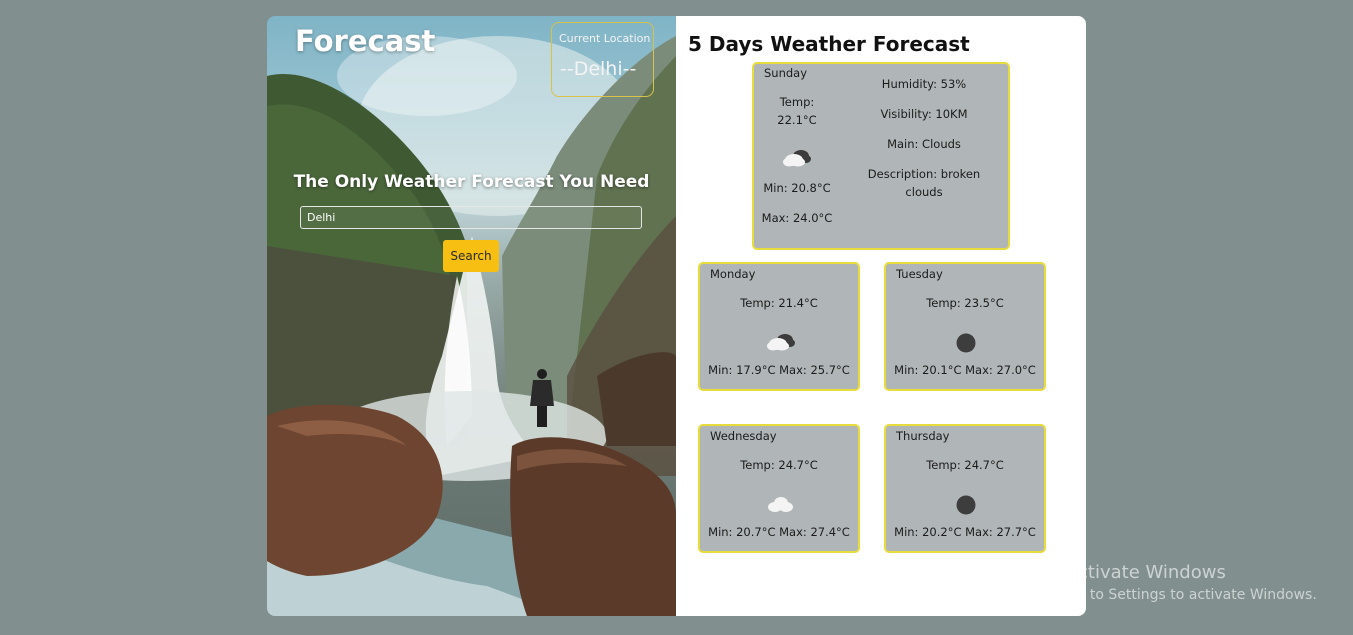  What do you see at coordinates (965, 532) in the screenshot?
I see `min-max-temp: Min: 20.2°C Max: 27.7°C` at bounding box center [965, 532].